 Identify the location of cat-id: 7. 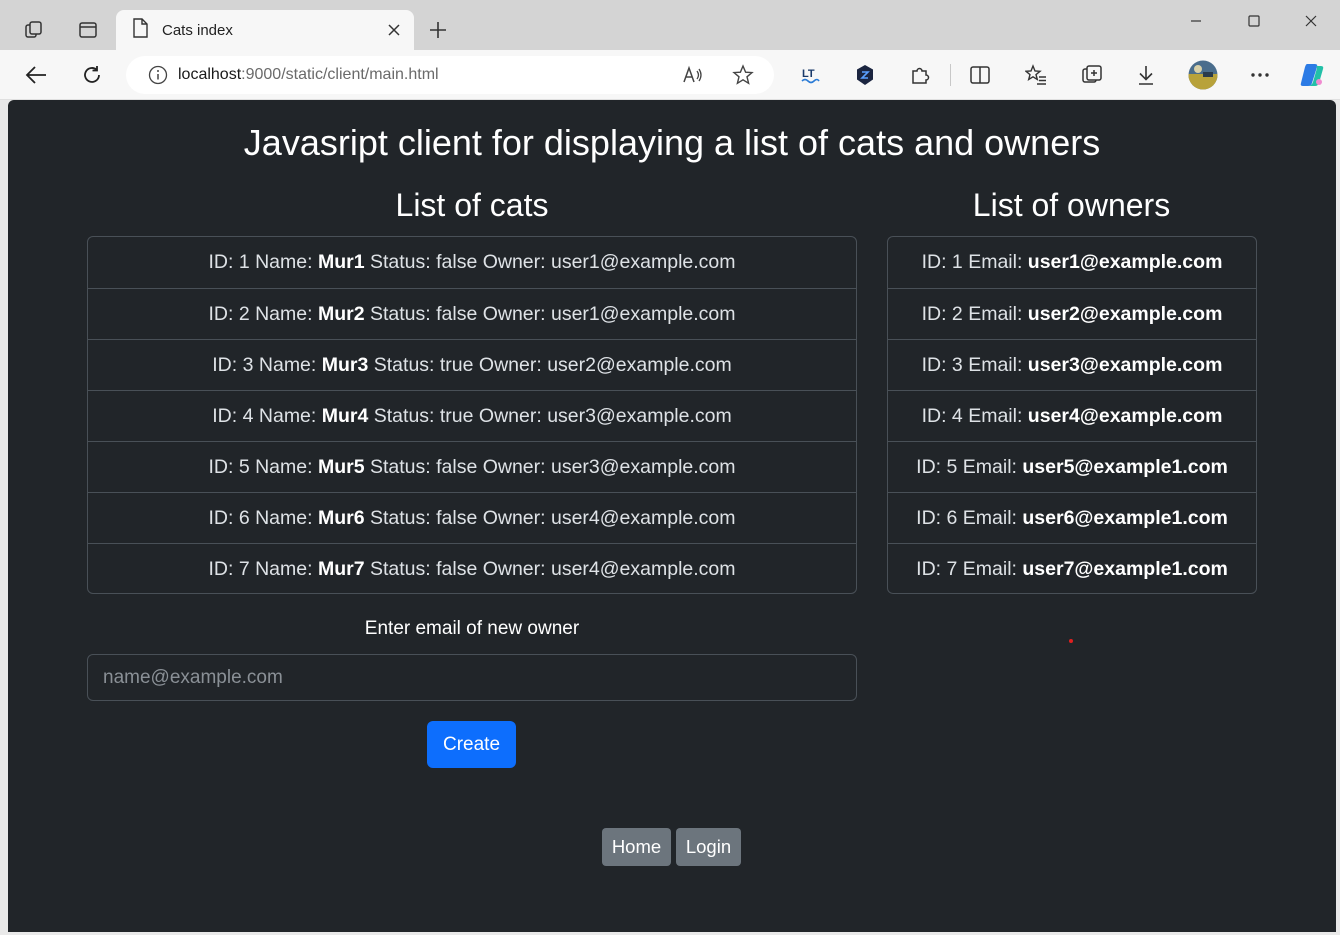
(244, 568).